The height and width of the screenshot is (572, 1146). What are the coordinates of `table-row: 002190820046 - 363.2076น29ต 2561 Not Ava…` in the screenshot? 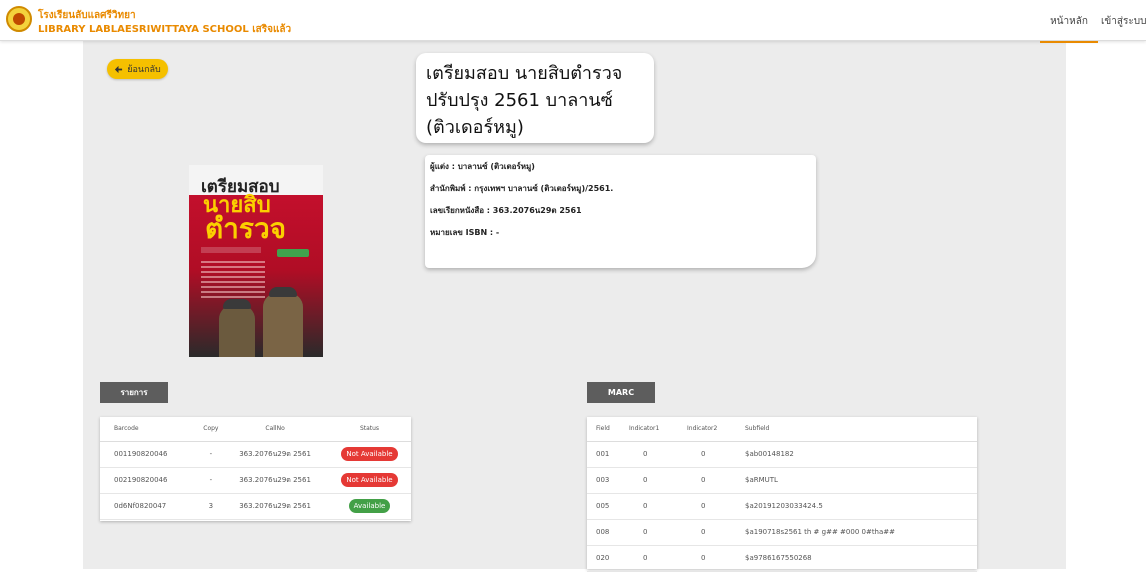 It's located at (255, 480).